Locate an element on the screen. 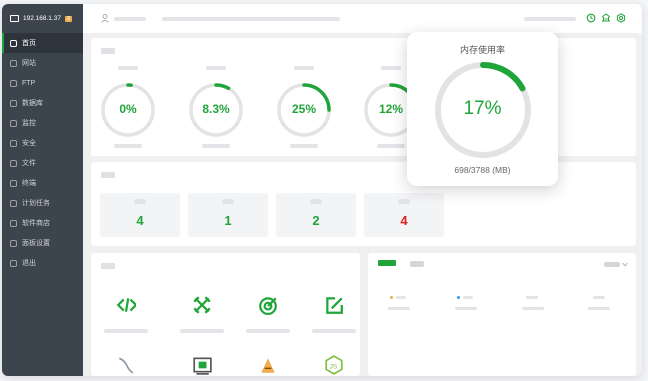 The image size is (648, 381). host-address: 192.168.1.37 is located at coordinates (42, 18).